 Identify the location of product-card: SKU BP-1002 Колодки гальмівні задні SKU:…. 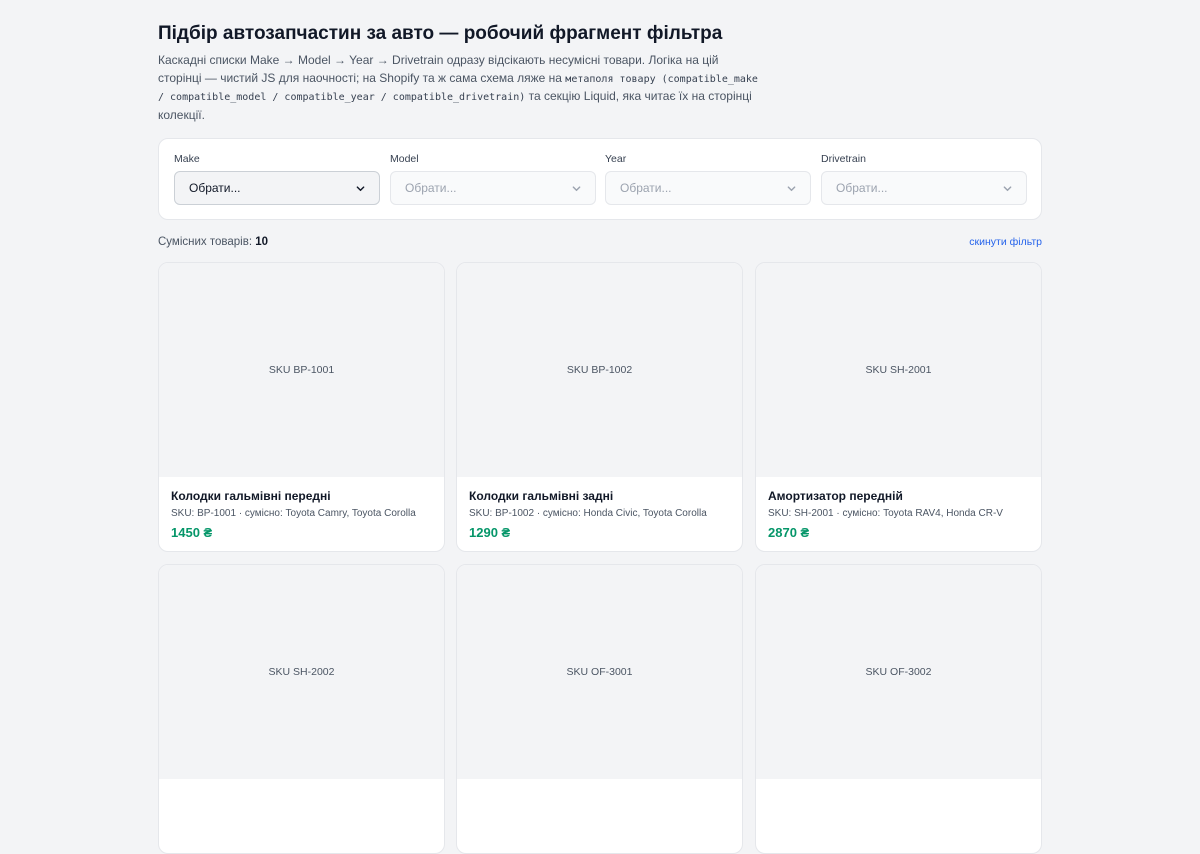
(599, 407).